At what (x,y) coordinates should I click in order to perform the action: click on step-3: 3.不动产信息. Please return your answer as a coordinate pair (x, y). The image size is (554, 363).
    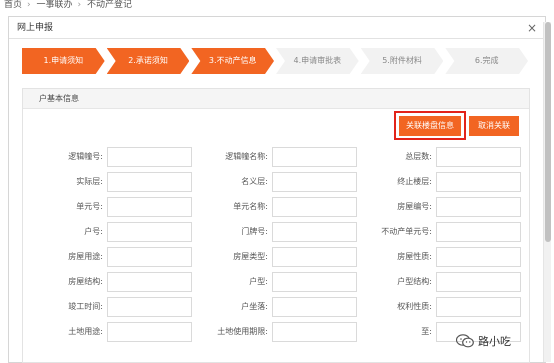
    Looking at the image, I should click on (232, 61).